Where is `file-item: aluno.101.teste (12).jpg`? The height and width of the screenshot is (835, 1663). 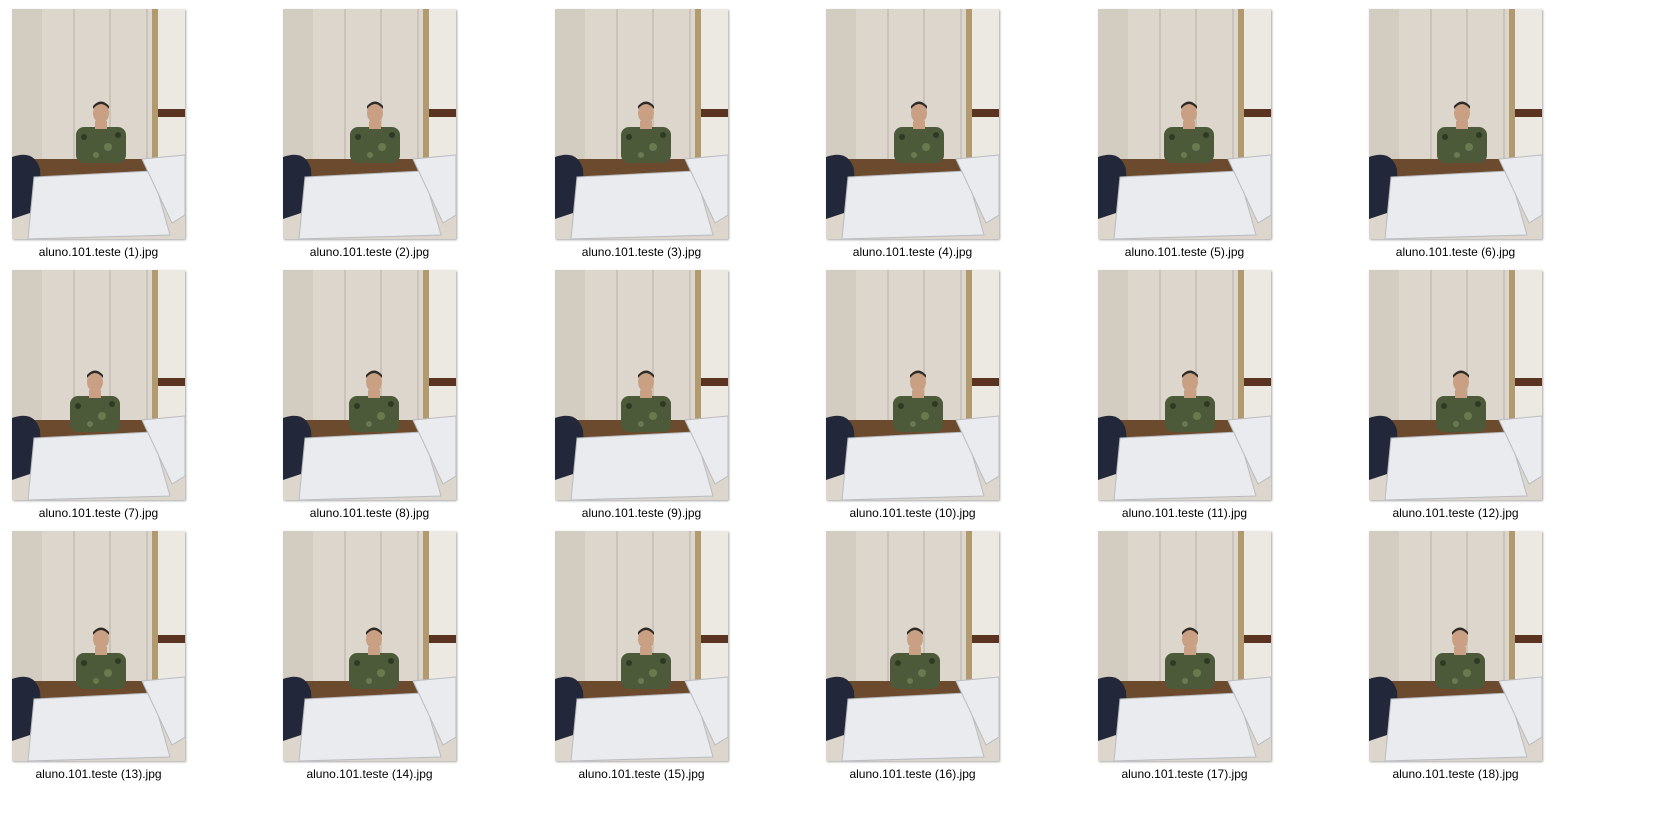 file-item: aluno.101.teste (12).jpg is located at coordinates (1492, 391).